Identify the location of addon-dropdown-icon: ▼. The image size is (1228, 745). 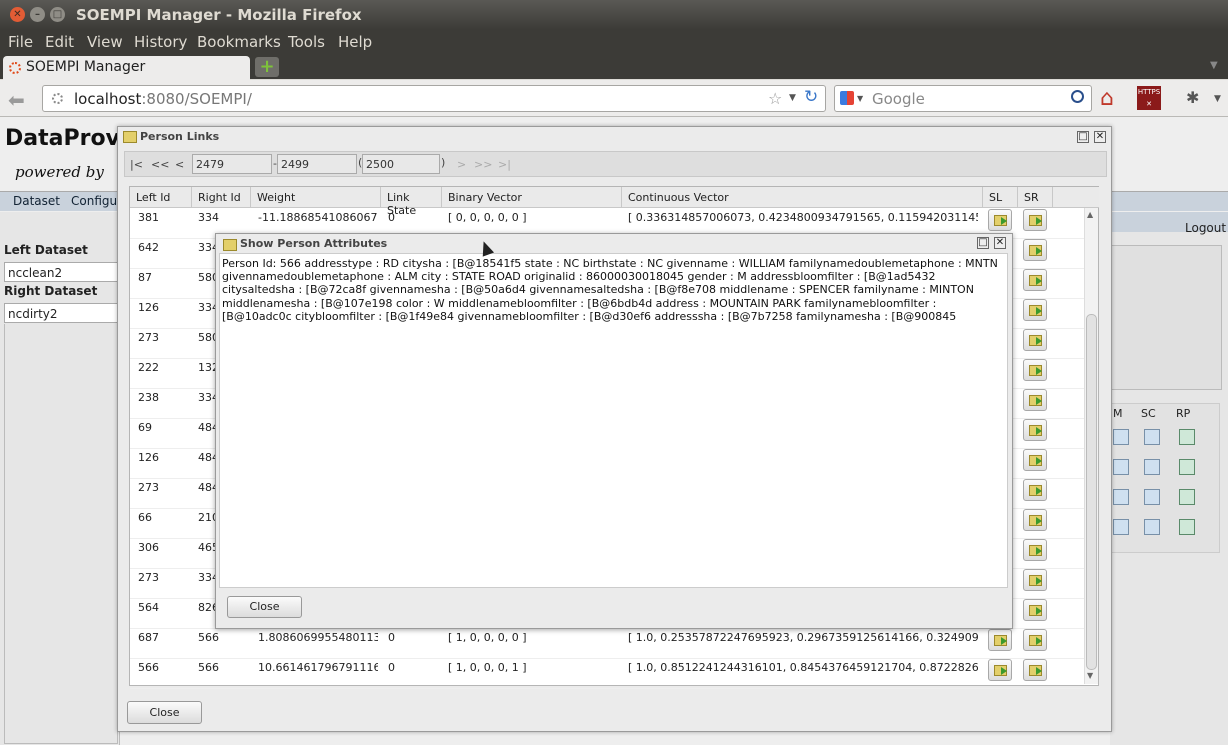
(1217, 99).